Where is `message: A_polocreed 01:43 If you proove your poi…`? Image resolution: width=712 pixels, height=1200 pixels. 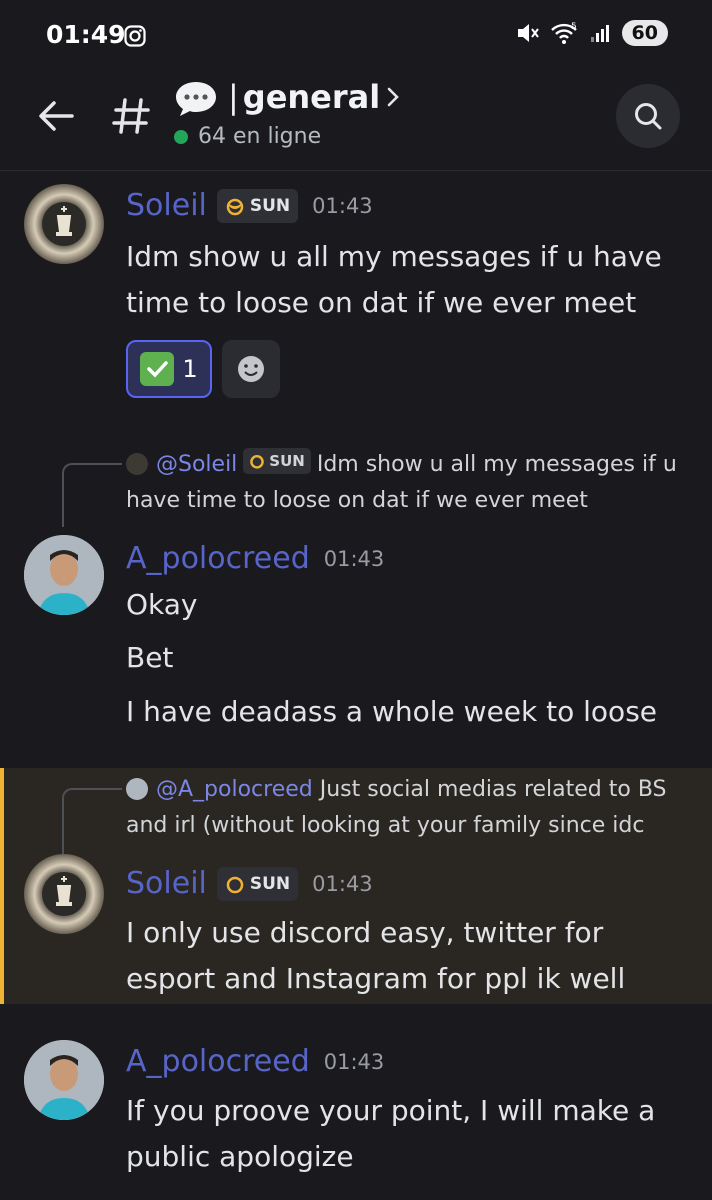
message: A_polocreed 01:43 If you proove your poi… is located at coordinates (356, 1115).